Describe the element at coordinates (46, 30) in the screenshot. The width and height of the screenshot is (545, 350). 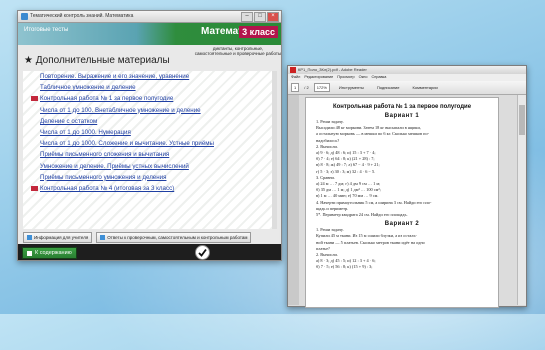
I see `category-label: Итоговые тесты` at that location.